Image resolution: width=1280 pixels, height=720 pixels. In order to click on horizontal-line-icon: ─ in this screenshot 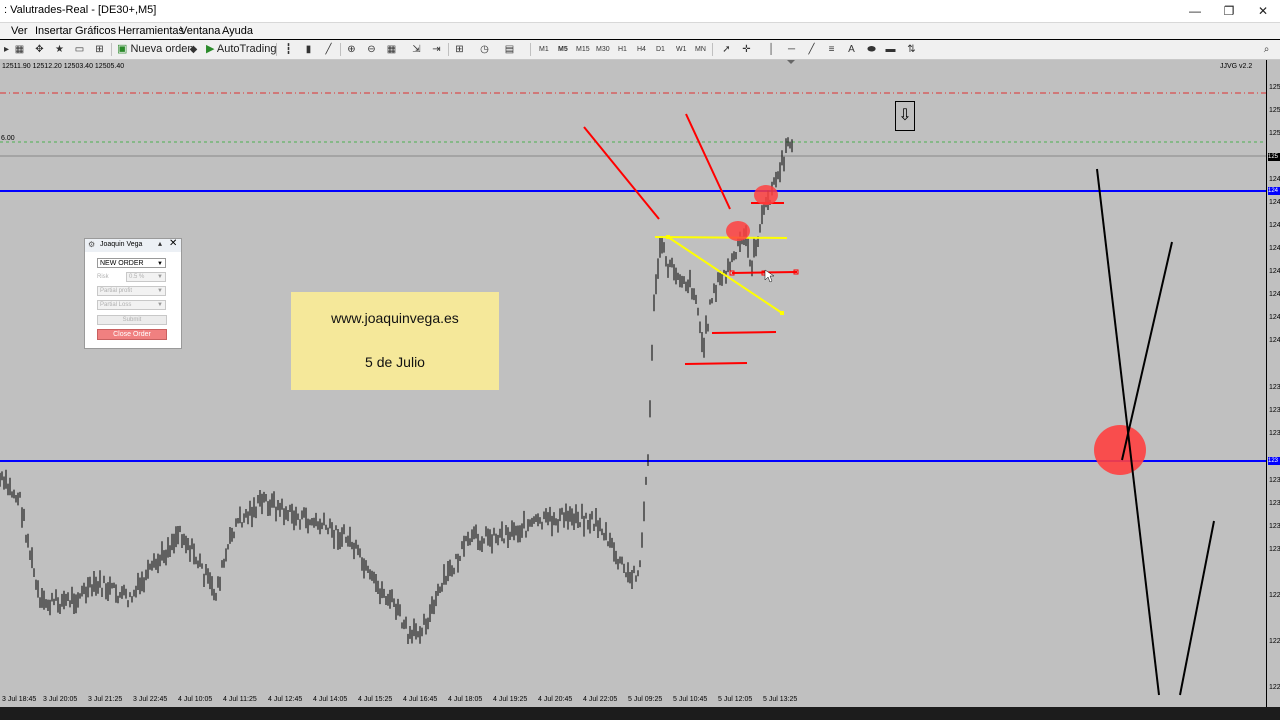, I will do `click(791, 49)`.